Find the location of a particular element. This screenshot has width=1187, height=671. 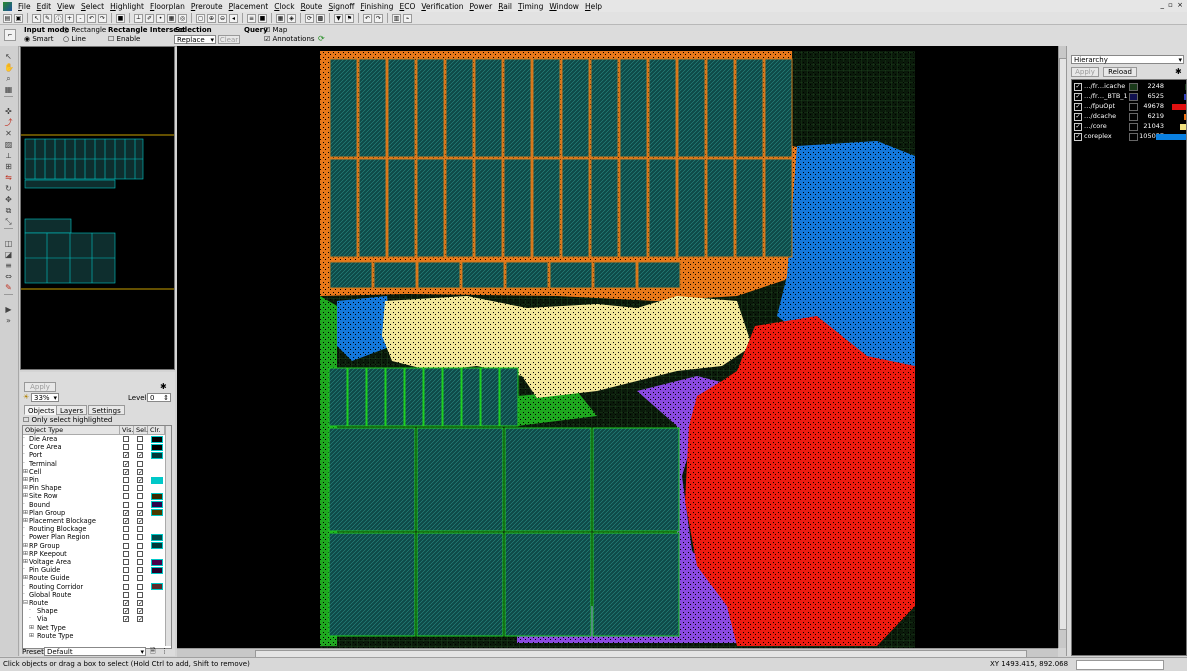

menu-clock: Clock is located at coordinates (284, 6).